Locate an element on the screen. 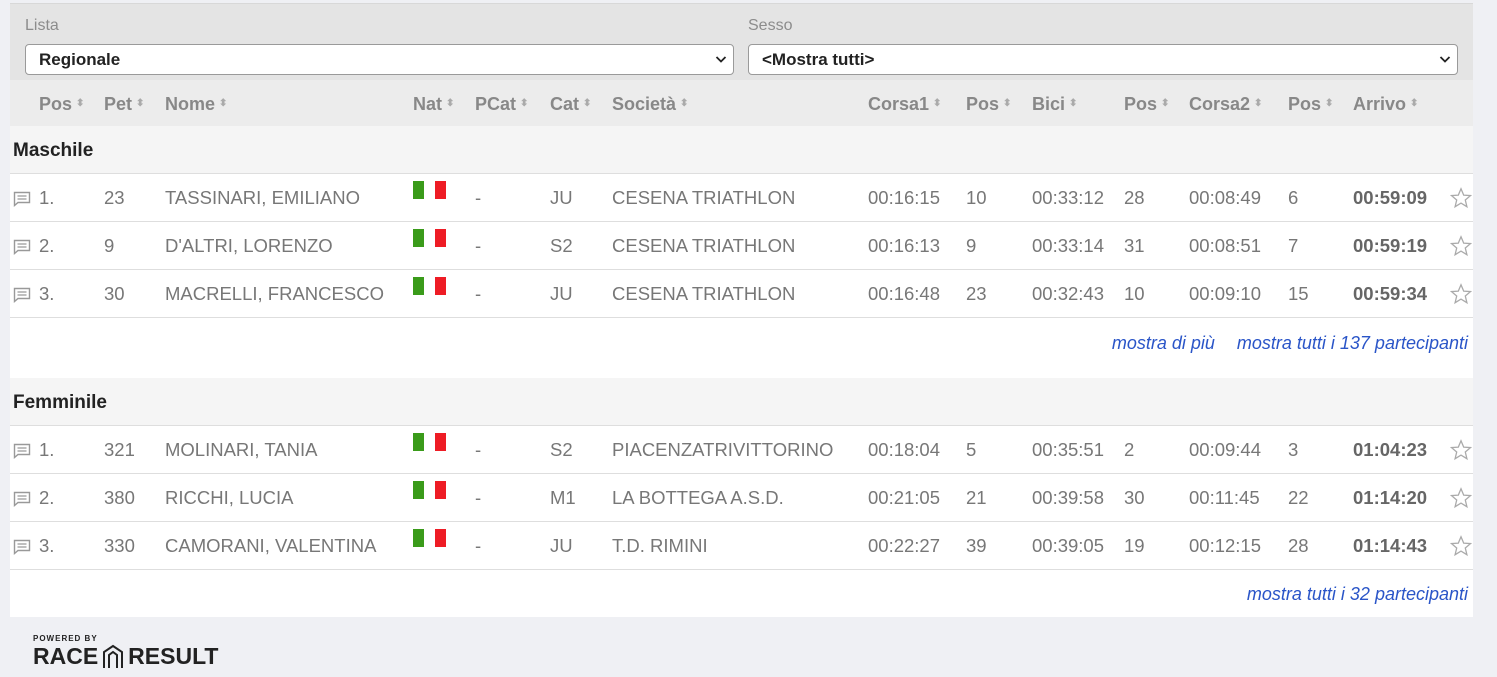 This screenshot has width=1497, height=677. cell-pos3: 6 is located at coordinates (1293, 197).